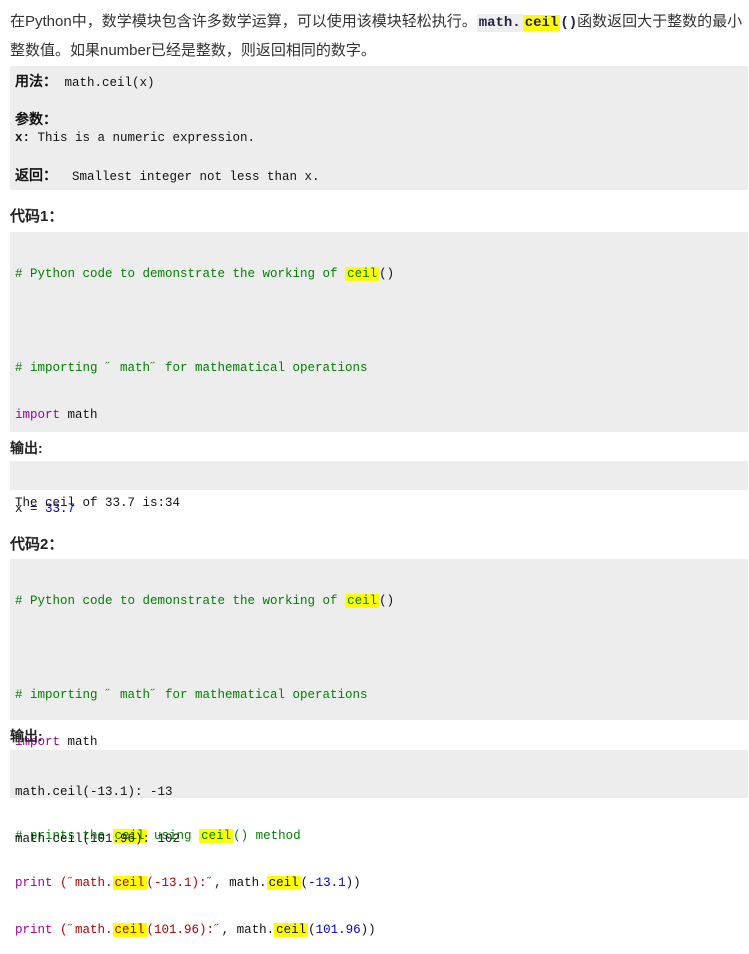 The image size is (749, 954). I want to click on inline-code-math-ceil: math. ceil(), so click(527, 23).